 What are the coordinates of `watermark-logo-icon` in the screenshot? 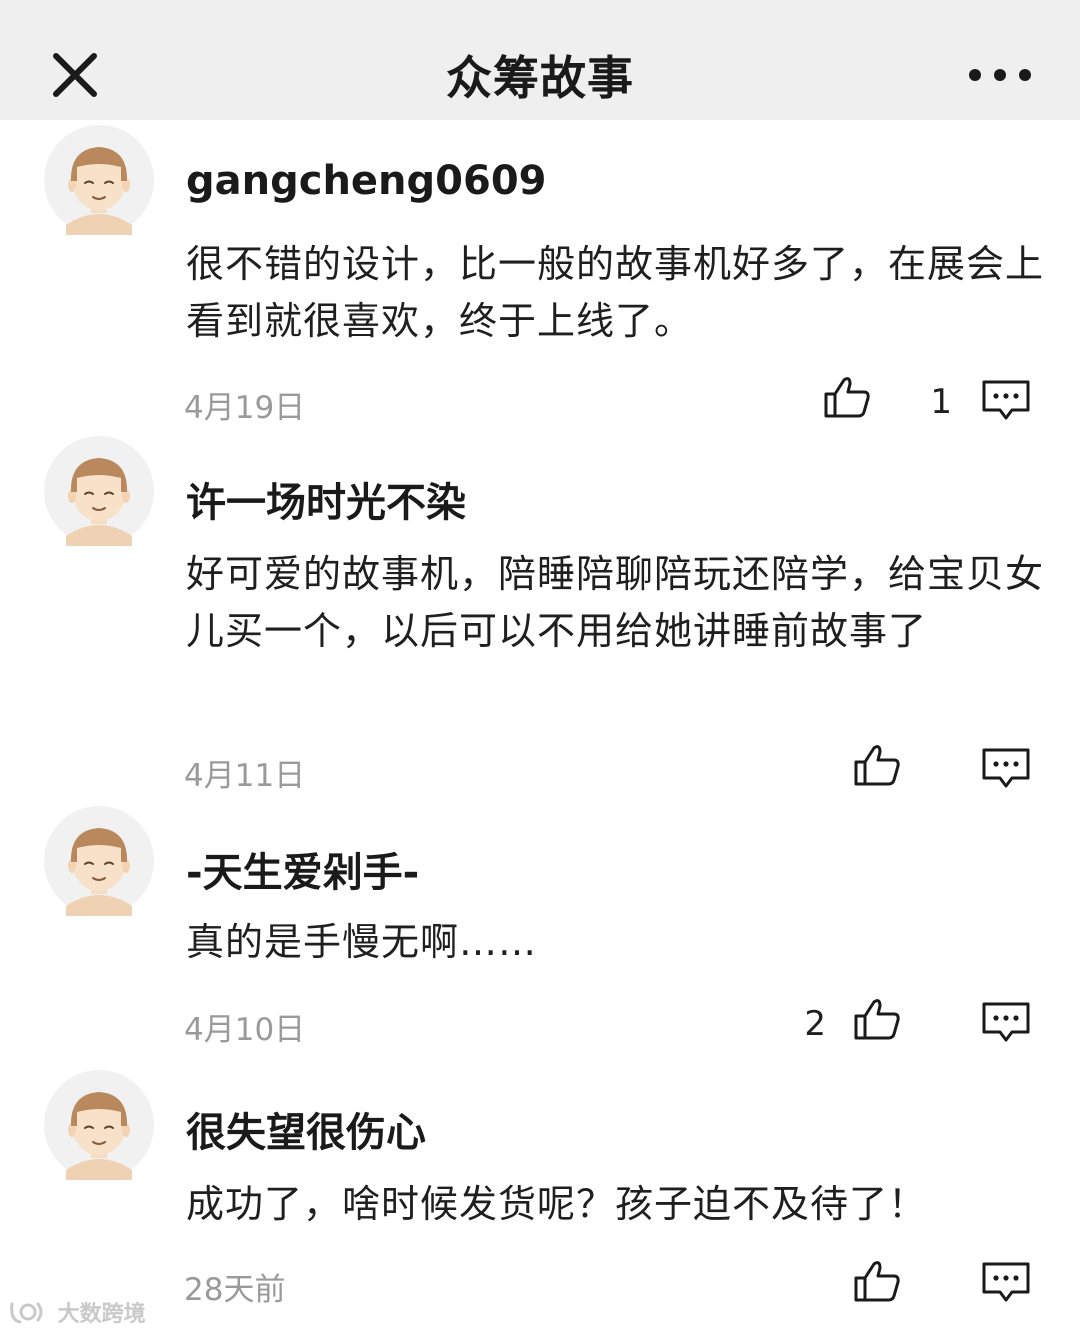 It's located at (26, 1313).